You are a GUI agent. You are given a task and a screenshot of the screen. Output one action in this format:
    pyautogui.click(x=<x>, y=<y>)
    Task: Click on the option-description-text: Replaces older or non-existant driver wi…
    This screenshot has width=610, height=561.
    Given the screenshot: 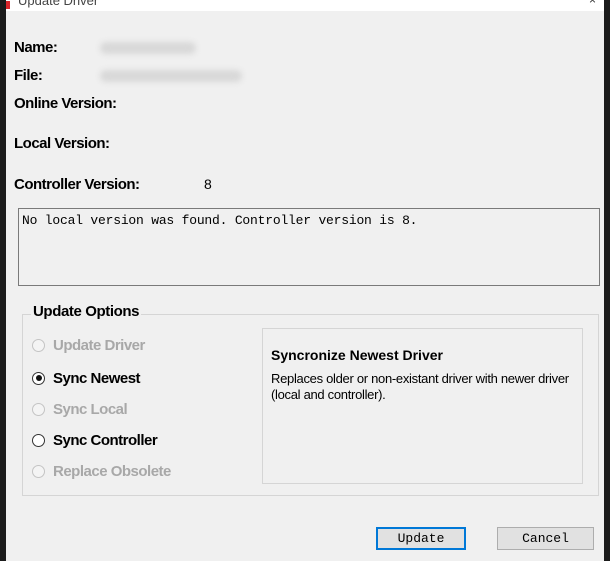 What is the action you would take?
    pyautogui.click(x=420, y=386)
    